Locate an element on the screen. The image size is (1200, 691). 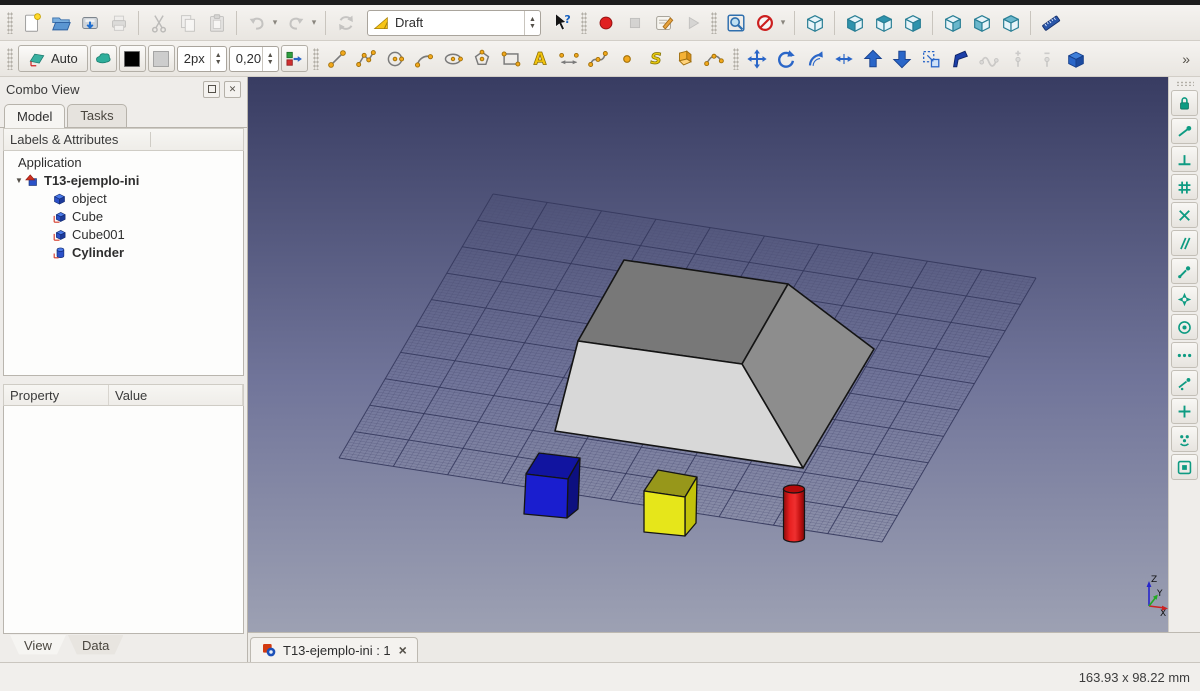
view-axonometric is located at coordinates (814, 22).